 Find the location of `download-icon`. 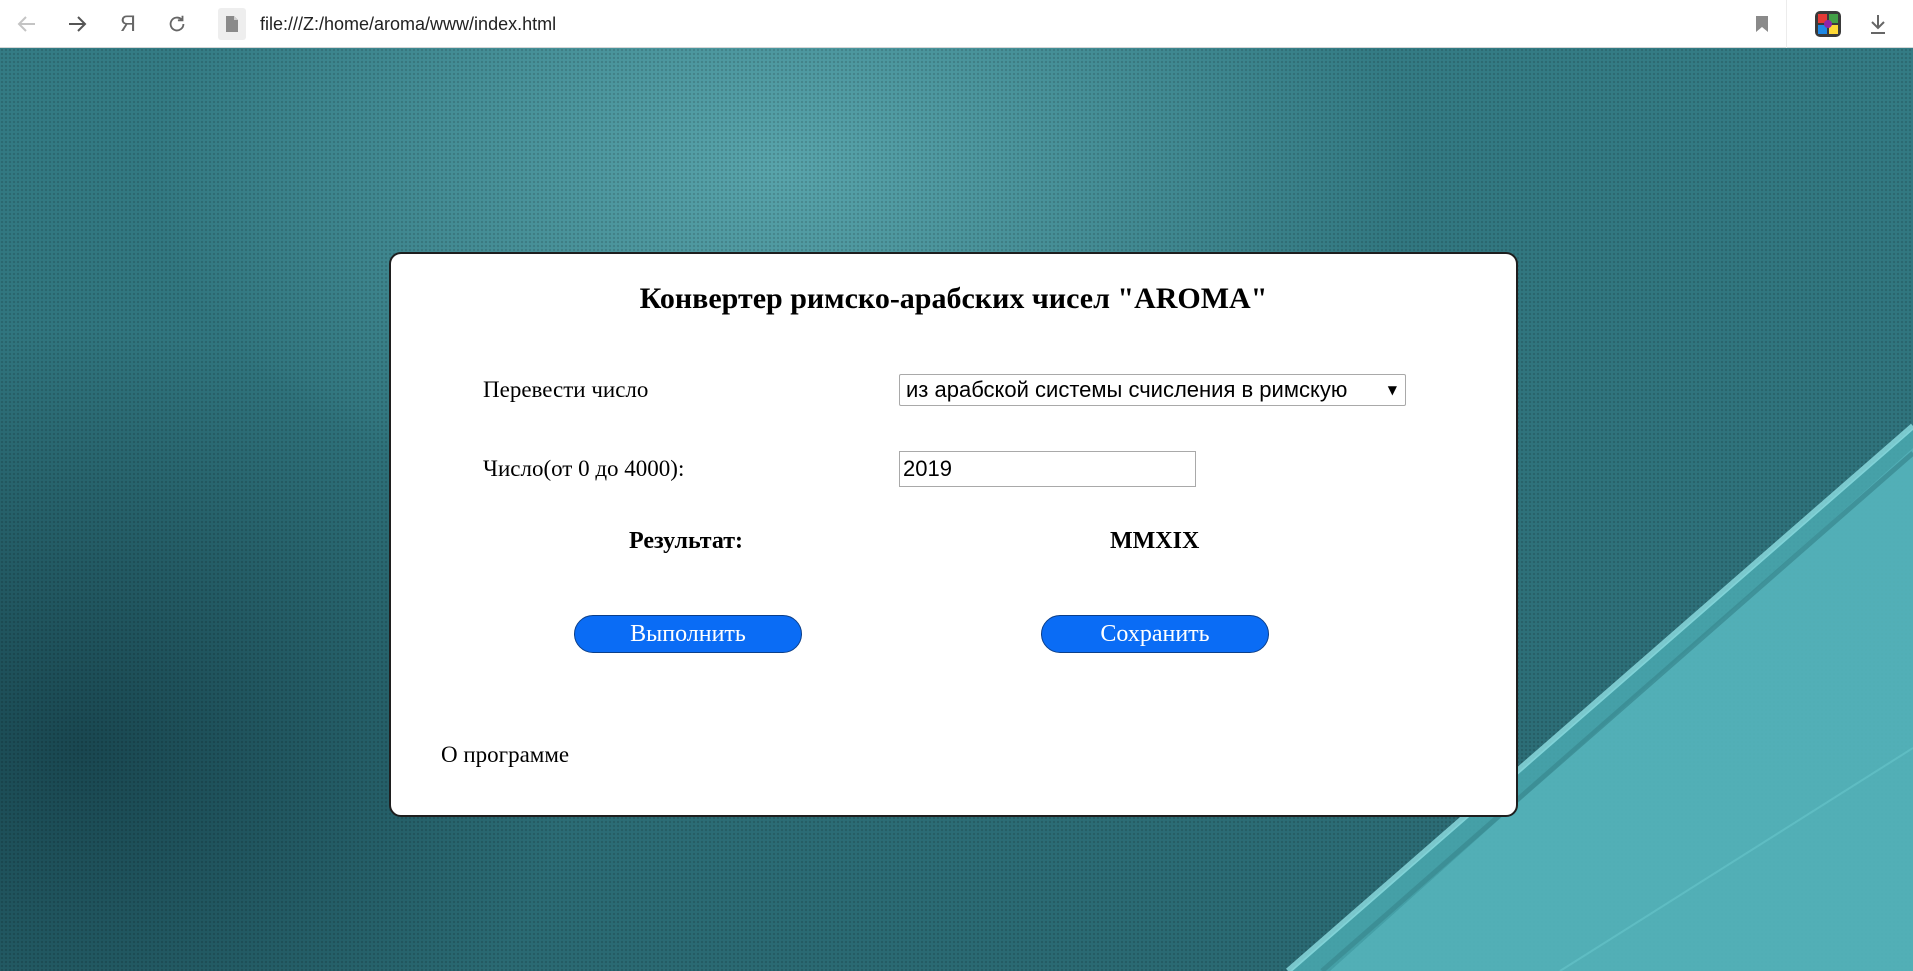

download-icon is located at coordinates (1878, 24).